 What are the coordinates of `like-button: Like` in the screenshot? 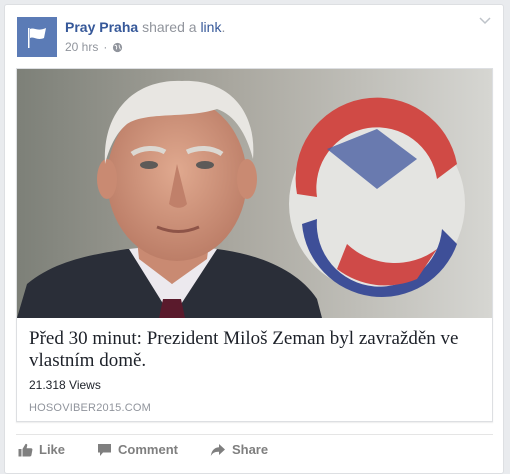 It's located at (41, 449).